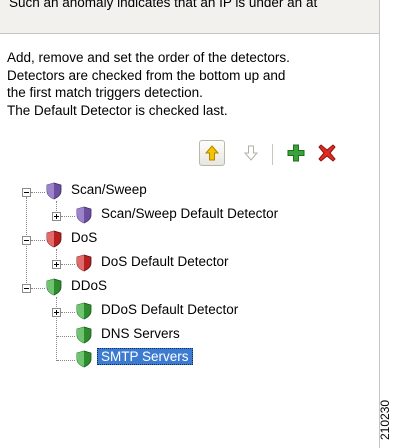 The image size is (398, 448). I want to click on tree-item-scan-sweep: Scan/Sweep, so click(109, 189).